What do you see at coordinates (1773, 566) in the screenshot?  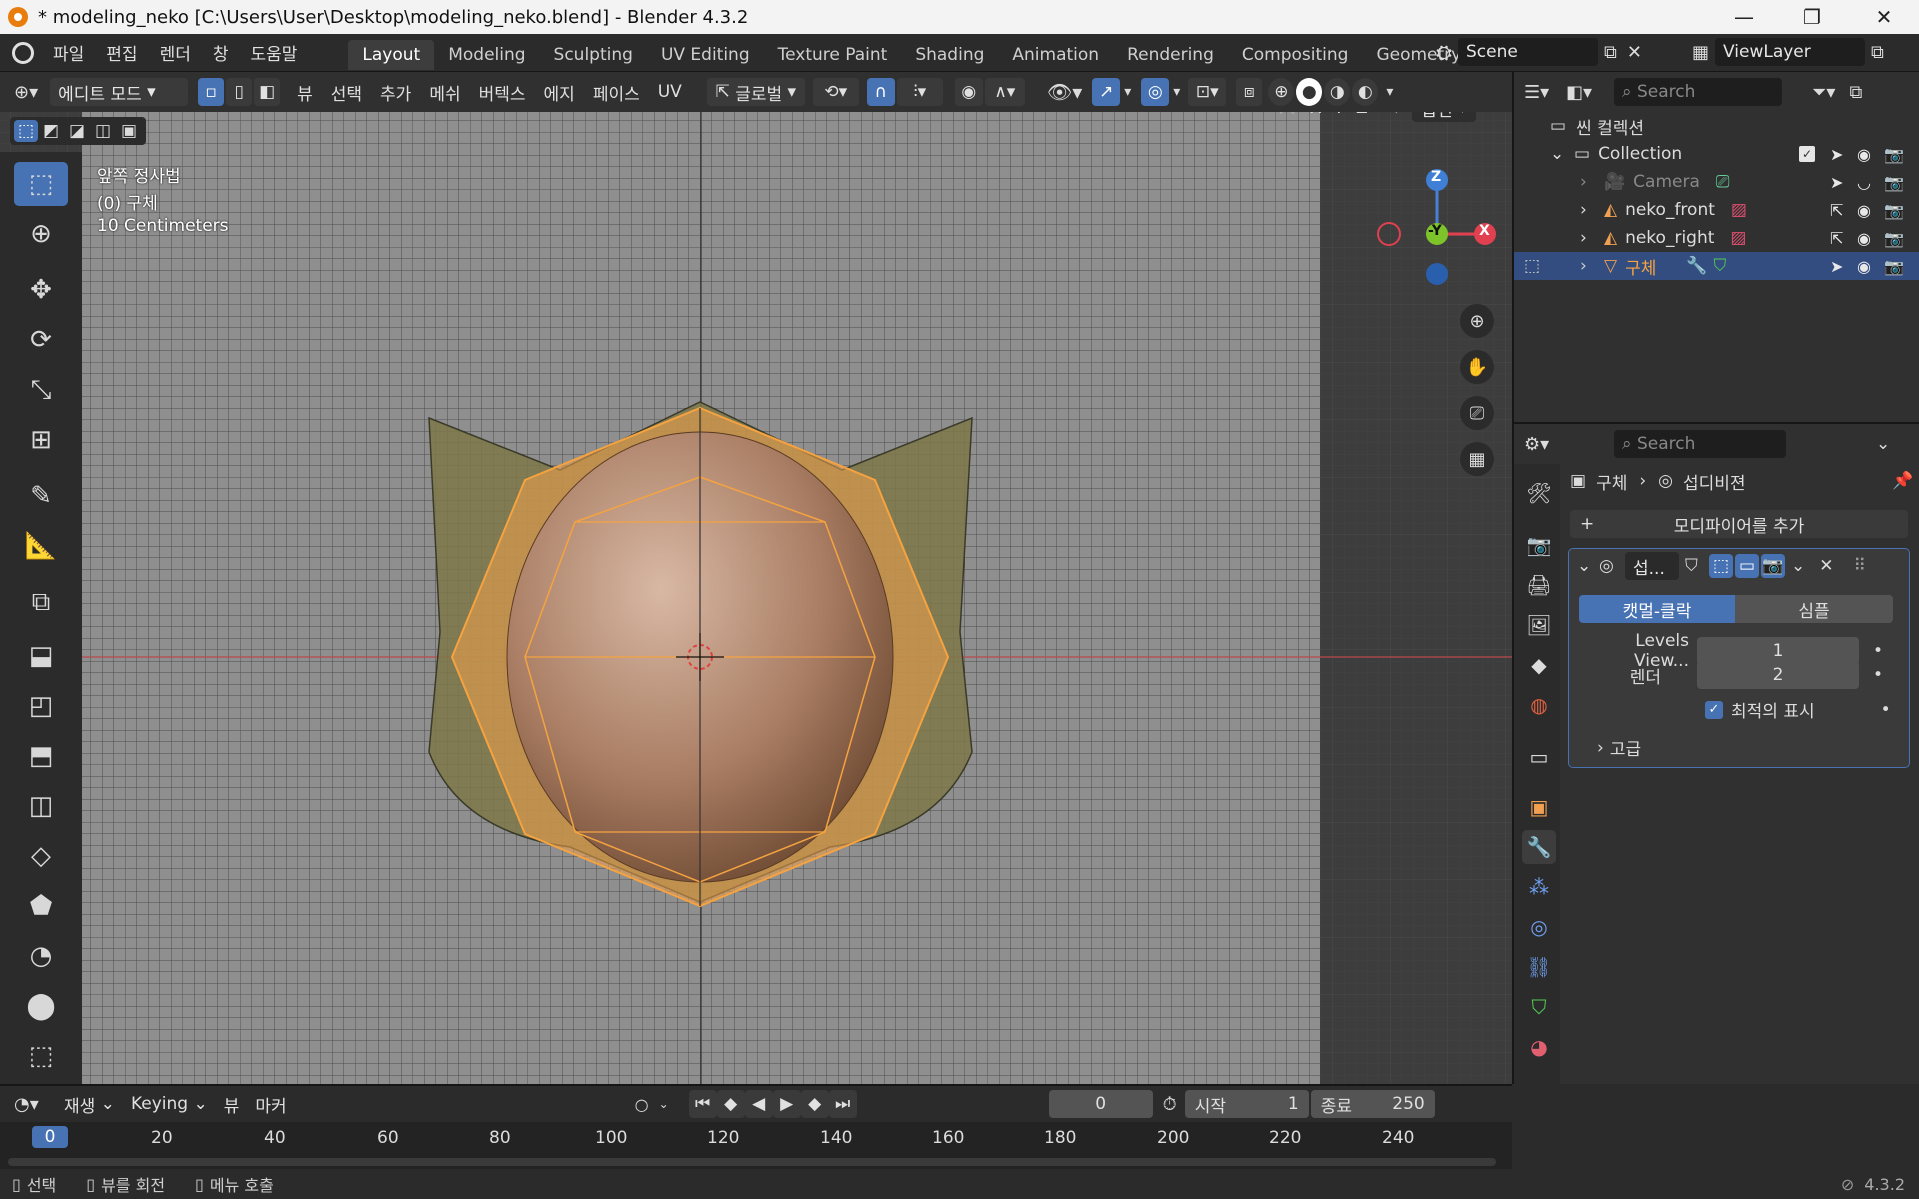 I see `render-toggle-icon: 📷` at bounding box center [1773, 566].